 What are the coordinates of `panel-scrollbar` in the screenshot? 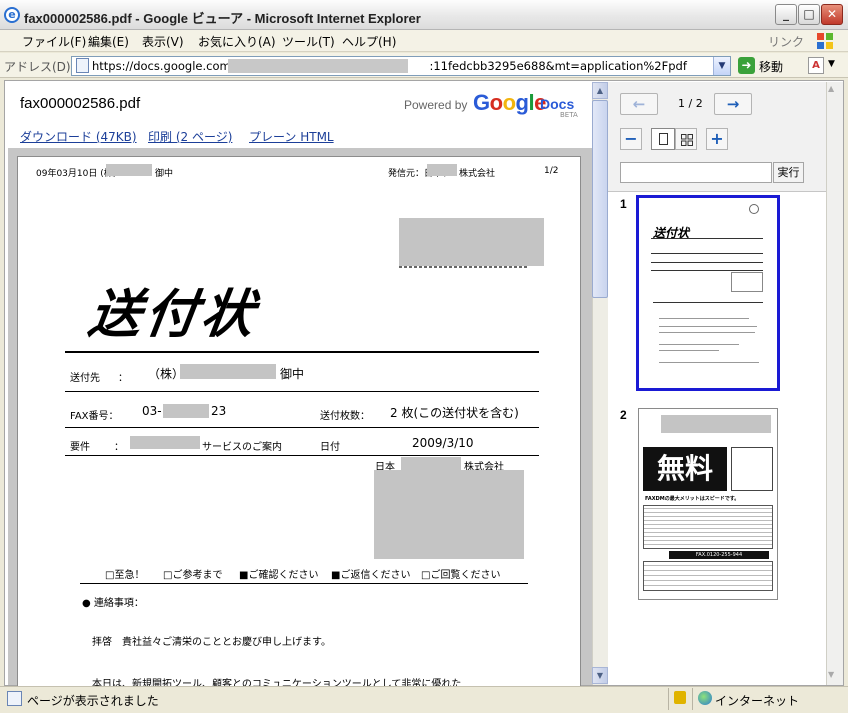 It's located at (834, 383).